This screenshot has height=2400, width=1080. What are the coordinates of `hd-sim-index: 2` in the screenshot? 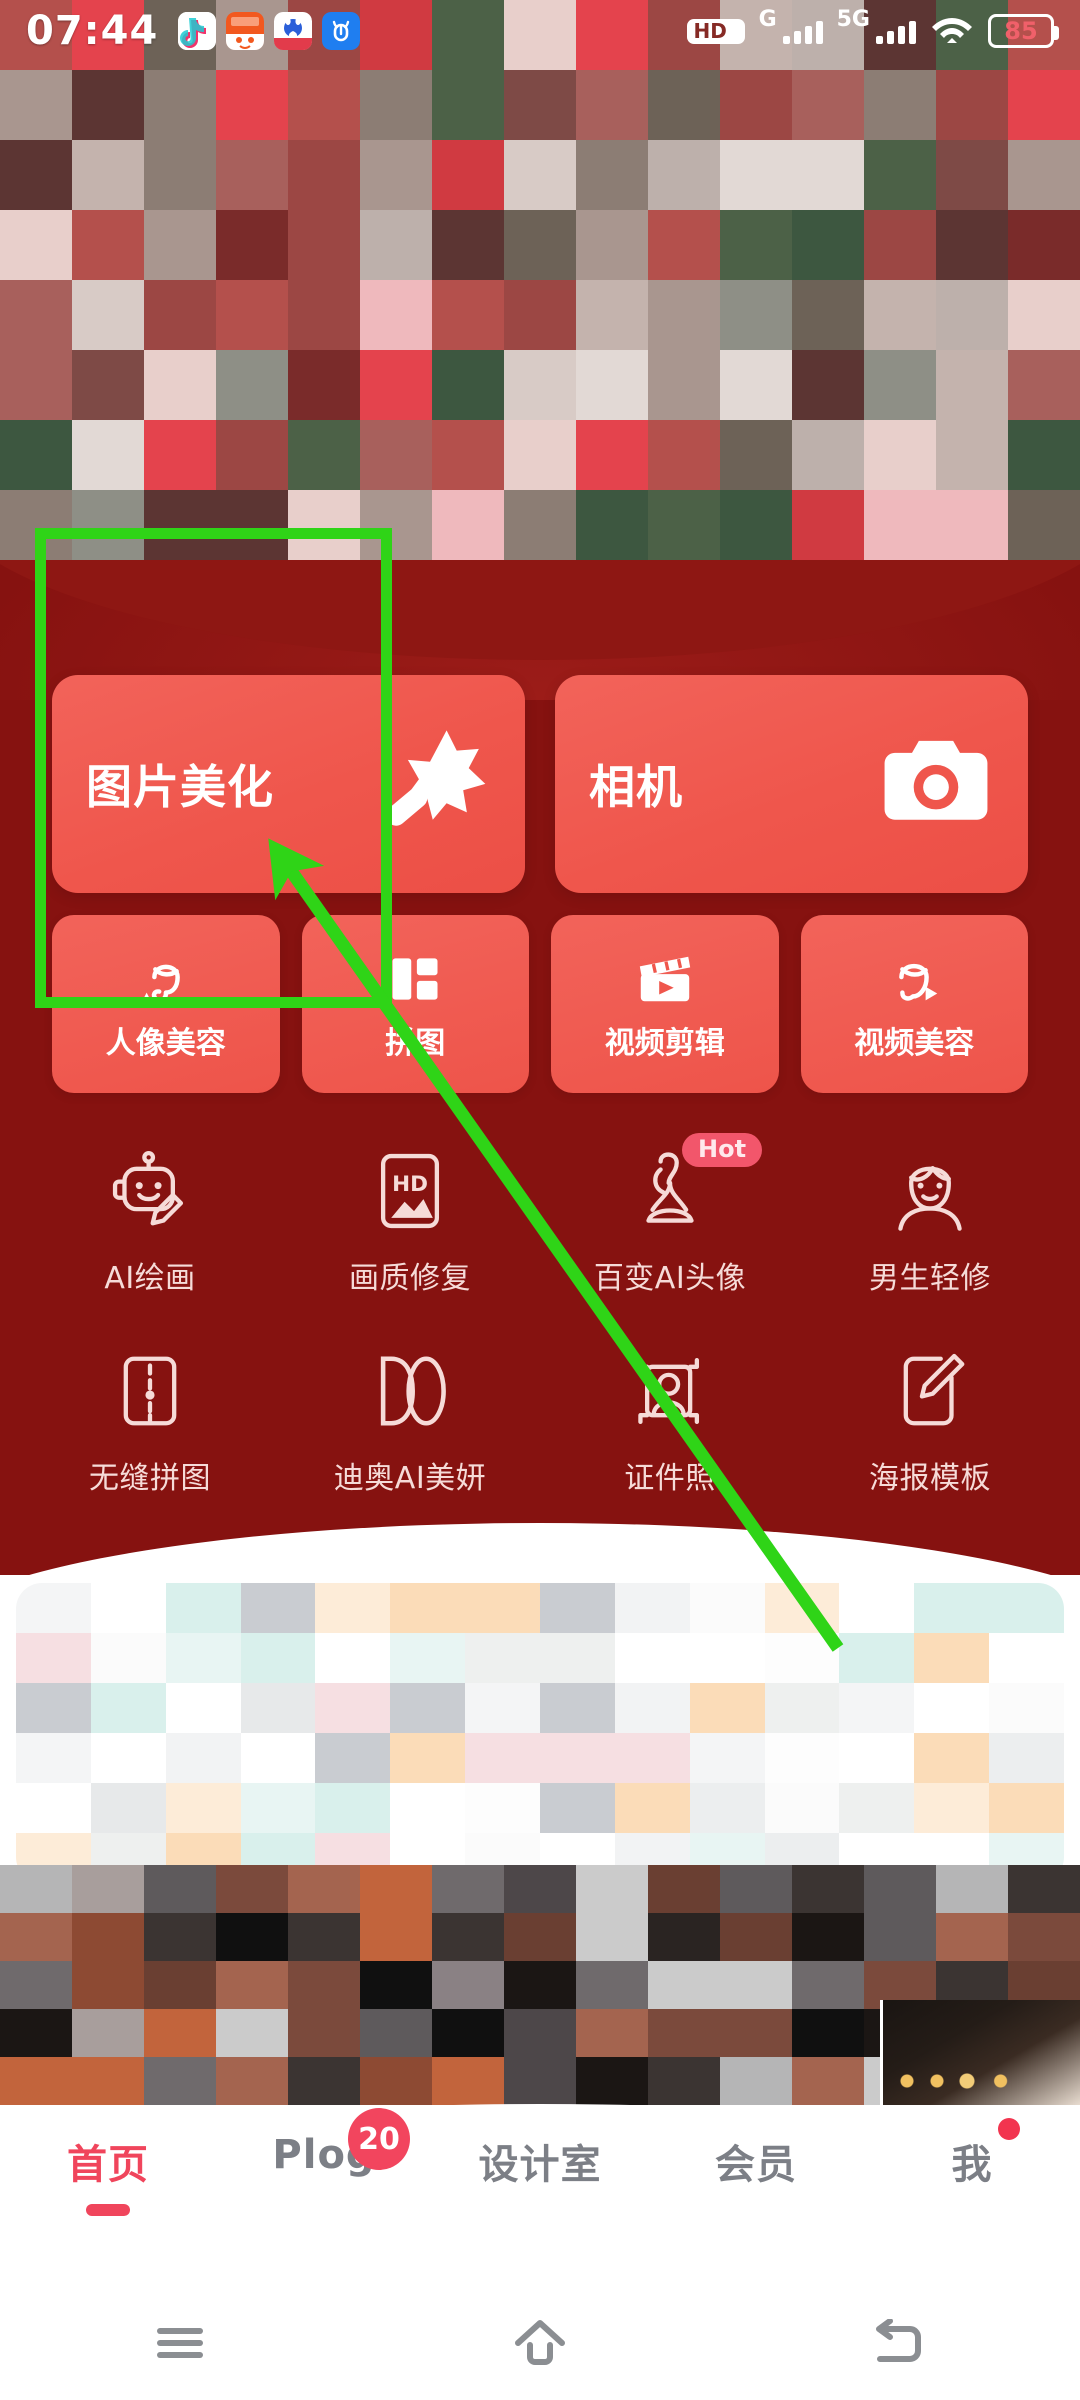 It's located at (733, 39).